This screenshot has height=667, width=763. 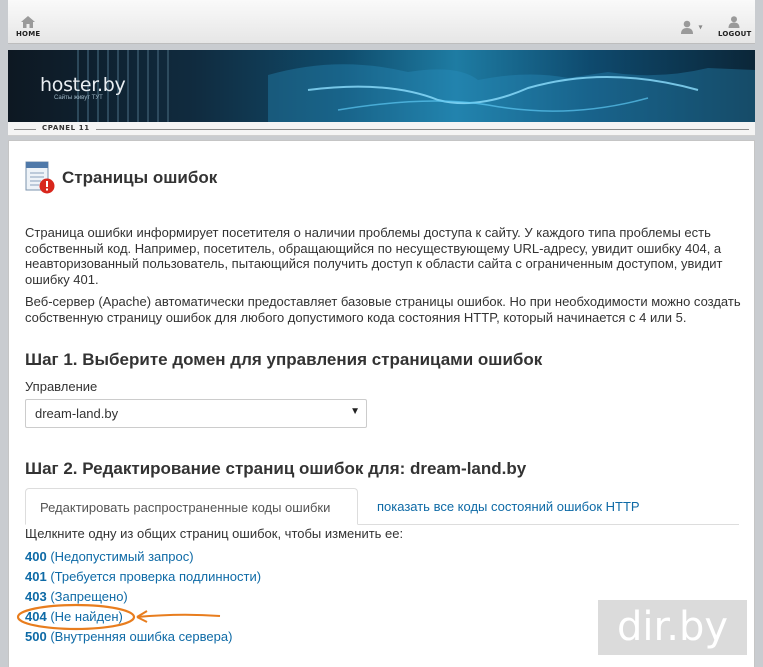 I want to click on highlight-ellipse, so click(x=76, y=617).